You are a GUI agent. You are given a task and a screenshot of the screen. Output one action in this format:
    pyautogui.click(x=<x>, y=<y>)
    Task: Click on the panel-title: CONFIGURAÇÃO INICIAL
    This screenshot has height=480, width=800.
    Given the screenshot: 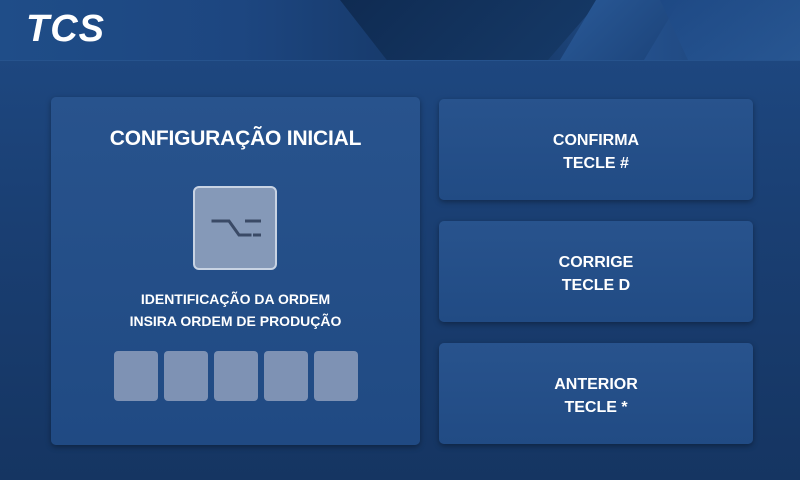 What is the action you would take?
    pyautogui.click(x=235, y=138)
    